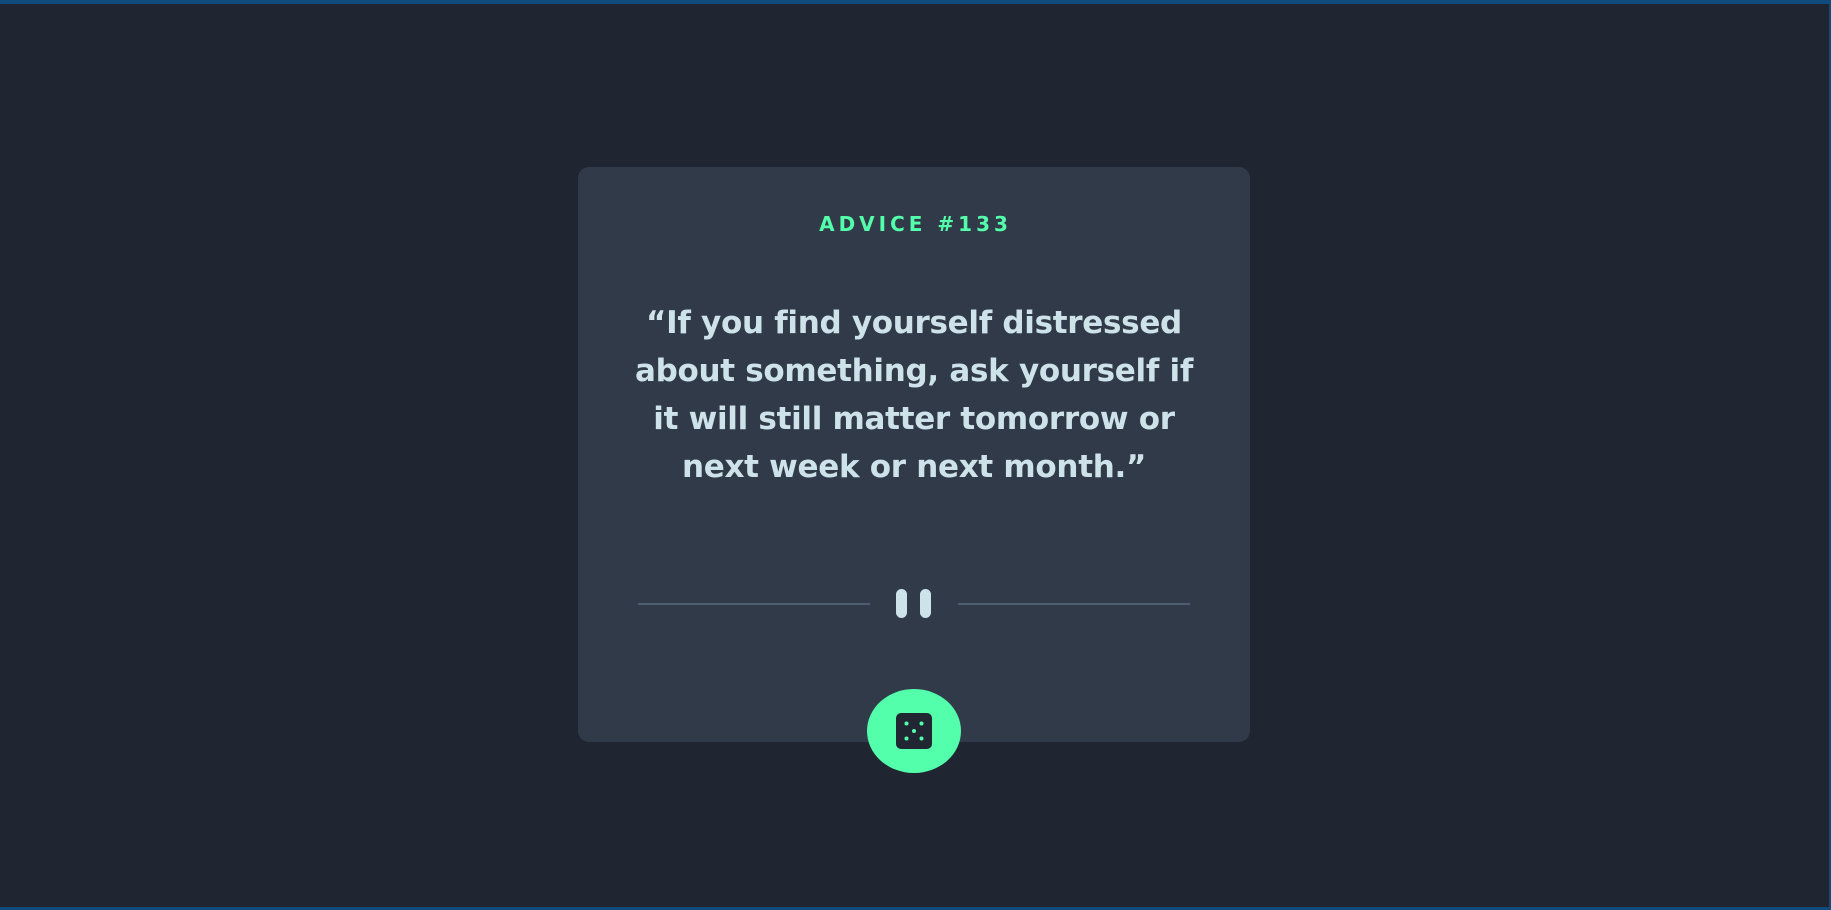  What do you see at coordinates (1074, 604) in the screenshot?
I see `divider-line-right` at bounding box center [1074, 604].